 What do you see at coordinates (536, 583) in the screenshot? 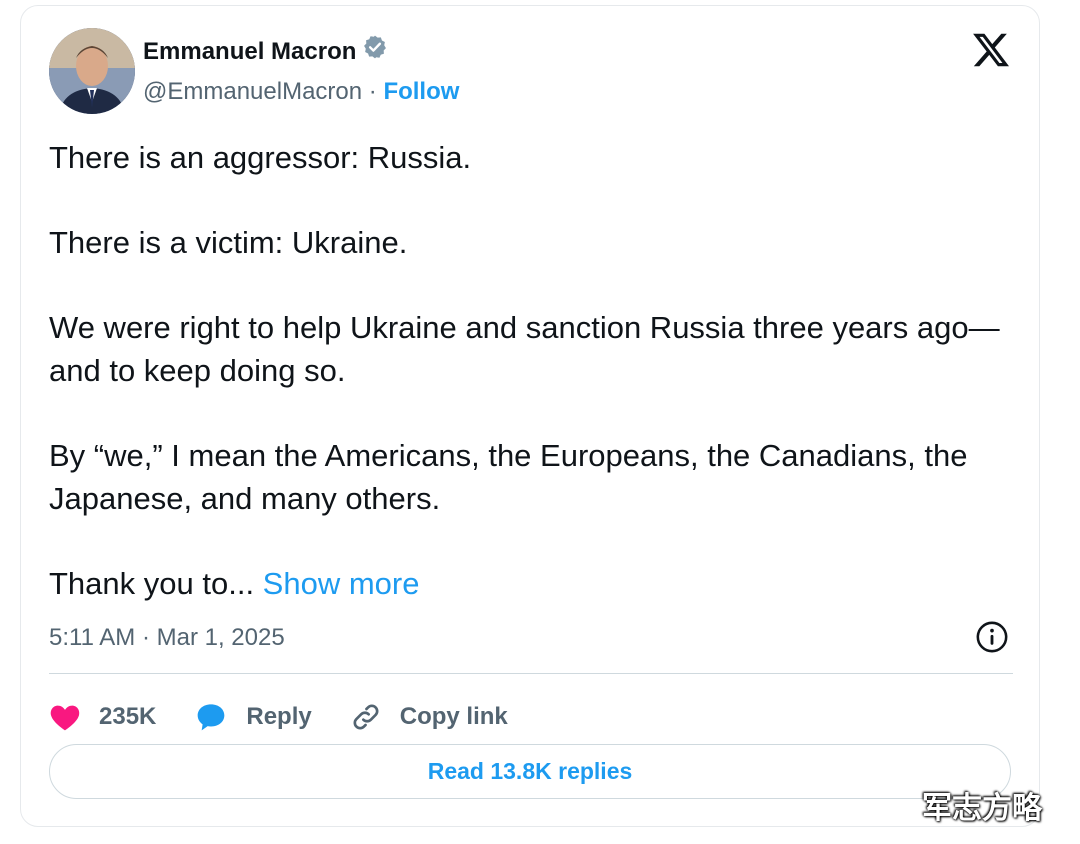
I see `tweet-last-line: Thank you to... Show more` at bounding box center [536, 583].